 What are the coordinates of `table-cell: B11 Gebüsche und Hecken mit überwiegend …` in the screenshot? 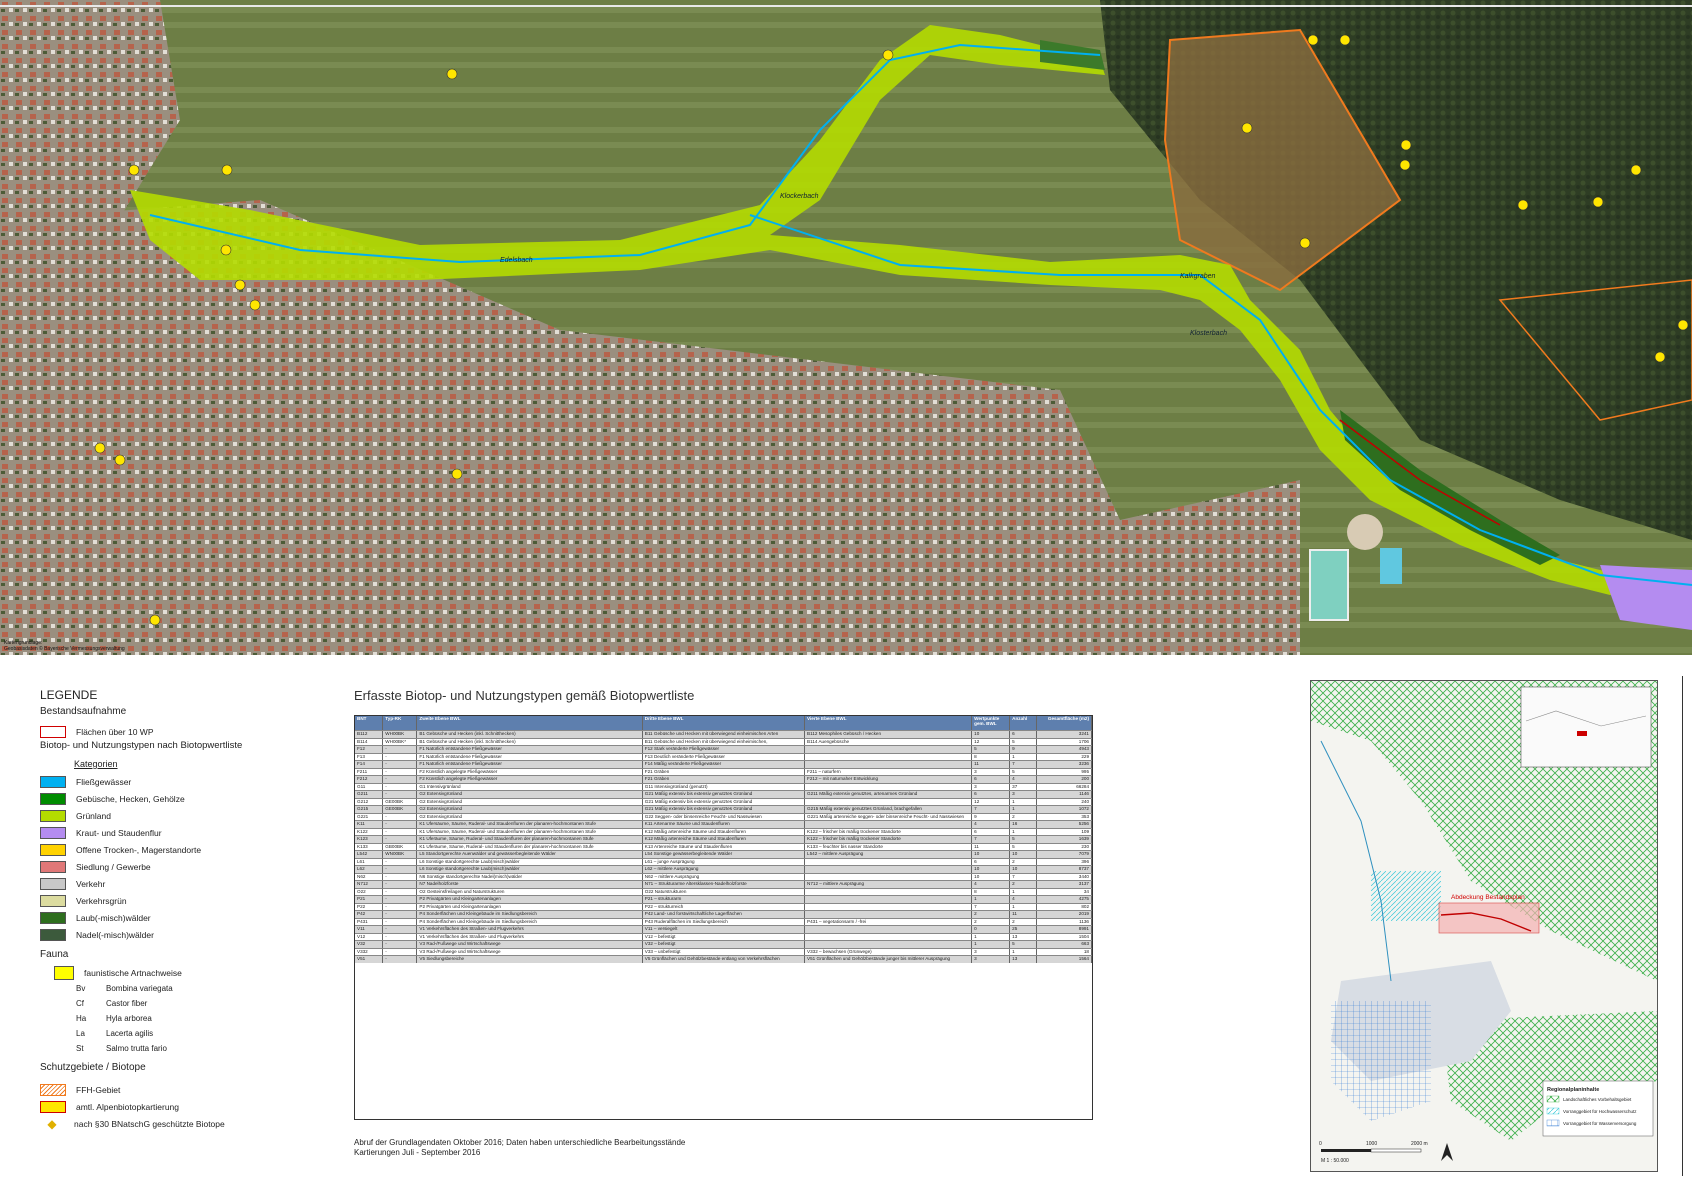 It's located at (724, 734).